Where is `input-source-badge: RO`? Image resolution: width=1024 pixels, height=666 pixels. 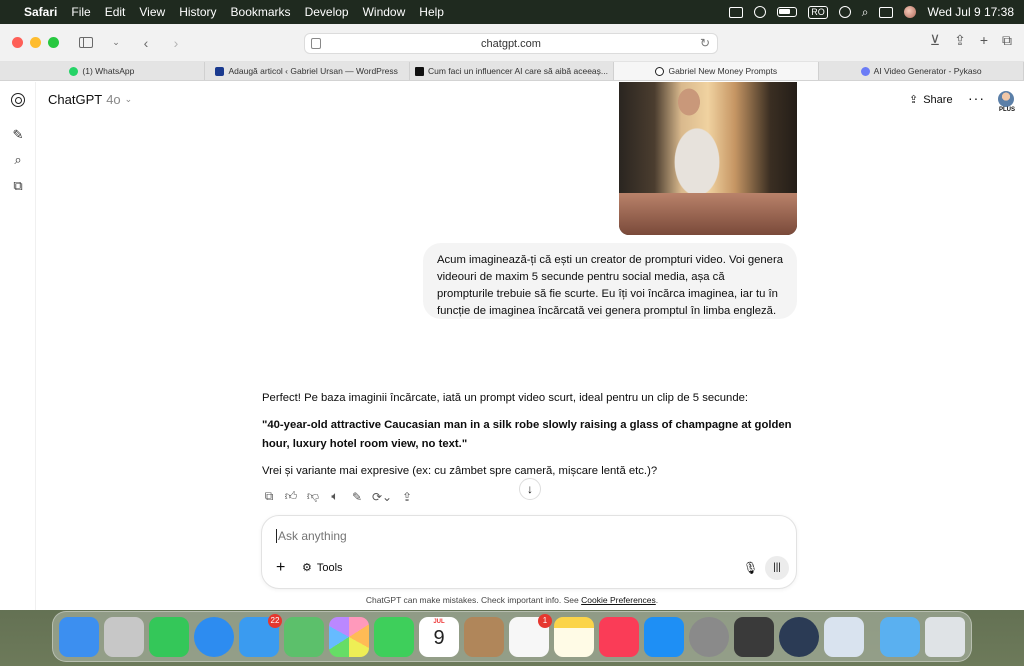 input-source-badge: RO is located at coordinates (818, 12).